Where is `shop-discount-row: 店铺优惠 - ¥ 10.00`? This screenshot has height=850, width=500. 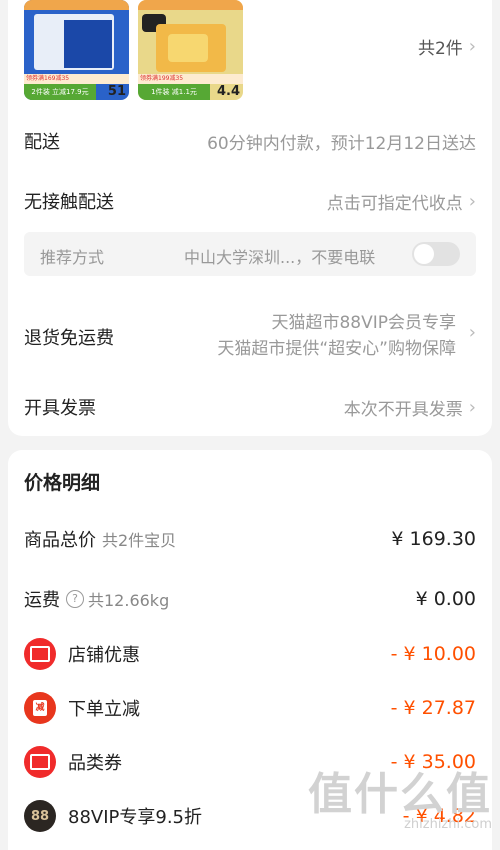
shop-discount-row: 店铺优惠 - ¥ 10.00 is located at coordinates (250, 654).